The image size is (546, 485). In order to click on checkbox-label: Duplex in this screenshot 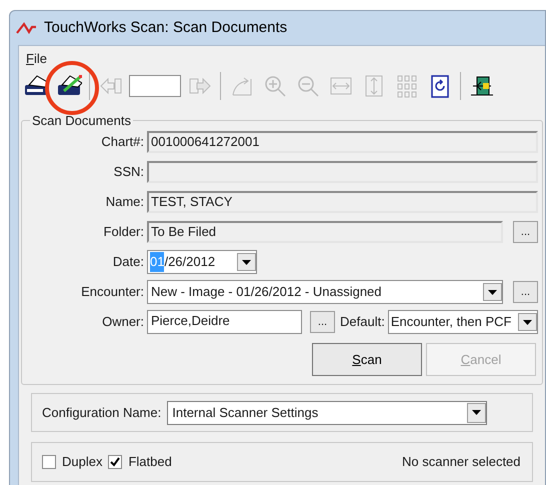, I will do `click(82, 462)`.